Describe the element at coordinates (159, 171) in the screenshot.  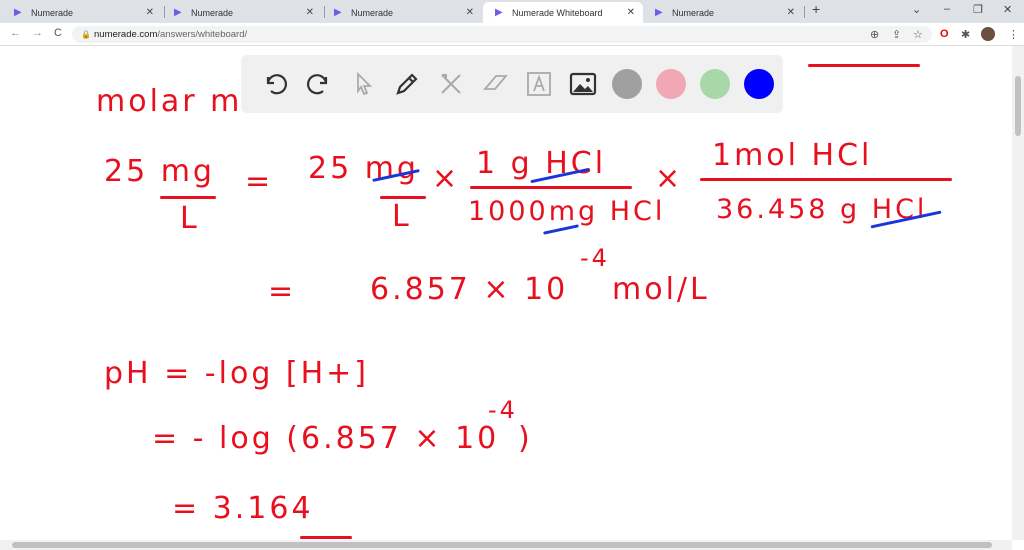
I see `handwriting-25mg: 25 mg` at that location.